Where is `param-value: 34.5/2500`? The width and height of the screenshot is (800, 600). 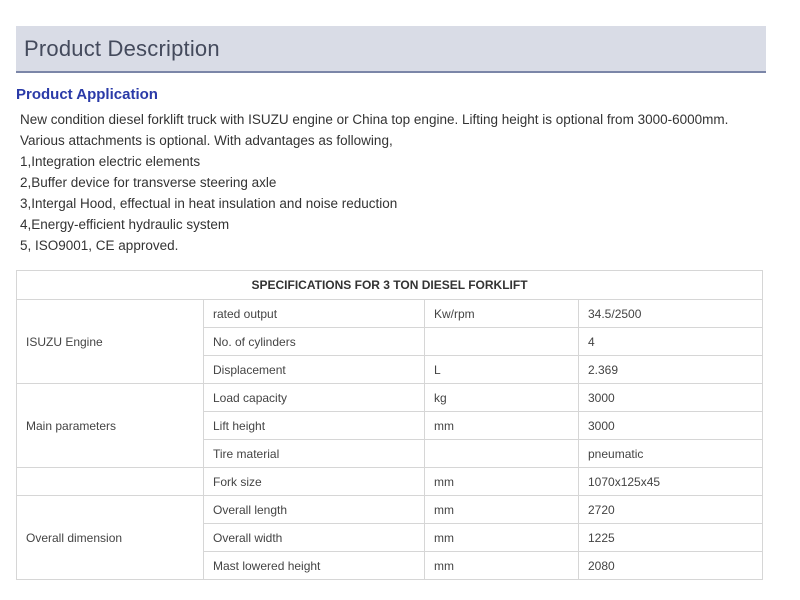
param-value: 34.5/2500 is located at coordinates (670, 313).